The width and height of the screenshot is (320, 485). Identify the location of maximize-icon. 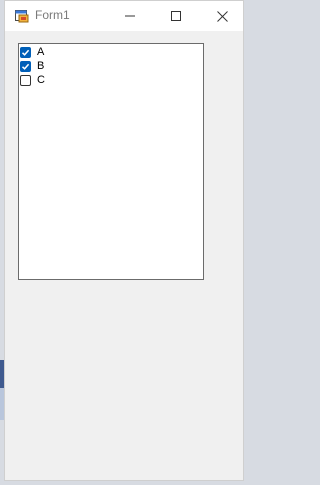
(176, 16).